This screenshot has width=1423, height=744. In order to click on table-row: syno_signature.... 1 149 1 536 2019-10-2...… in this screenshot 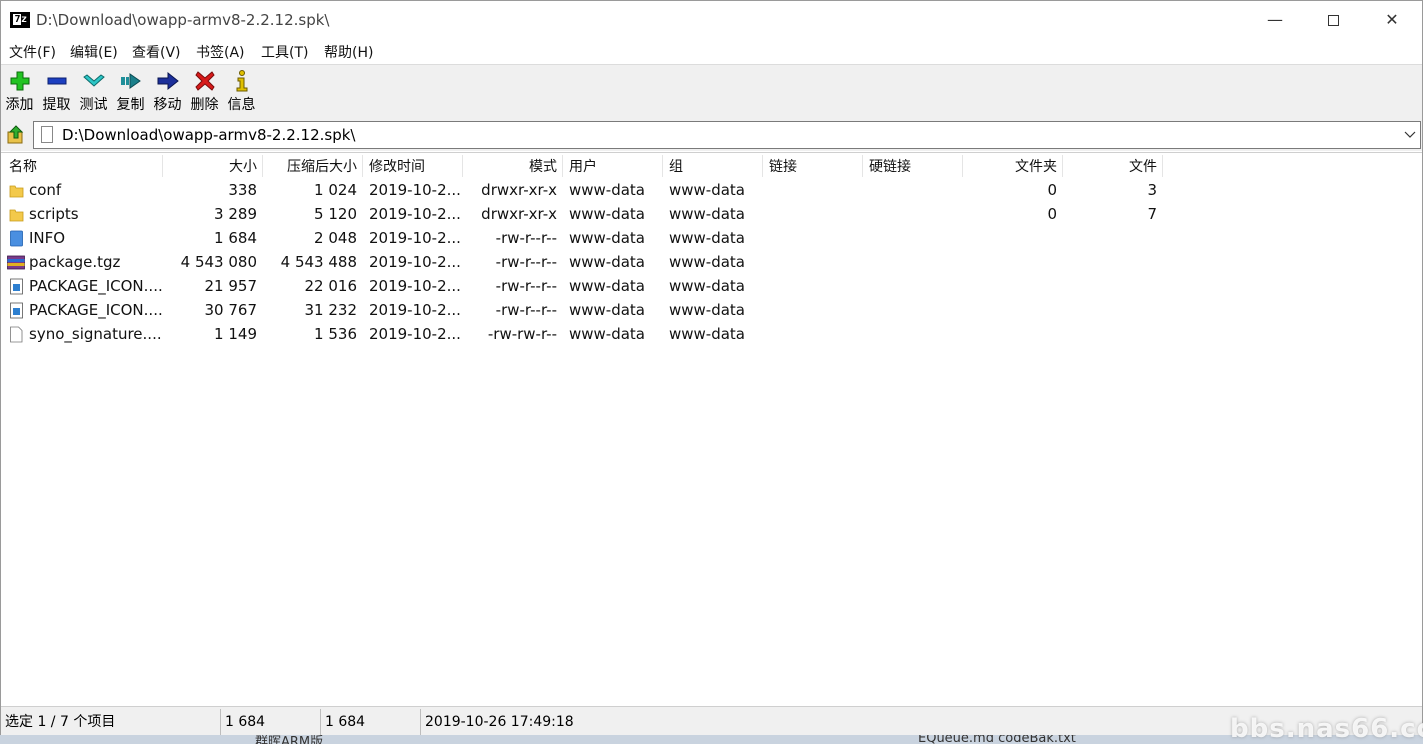, I will do `click(601, 335)`.